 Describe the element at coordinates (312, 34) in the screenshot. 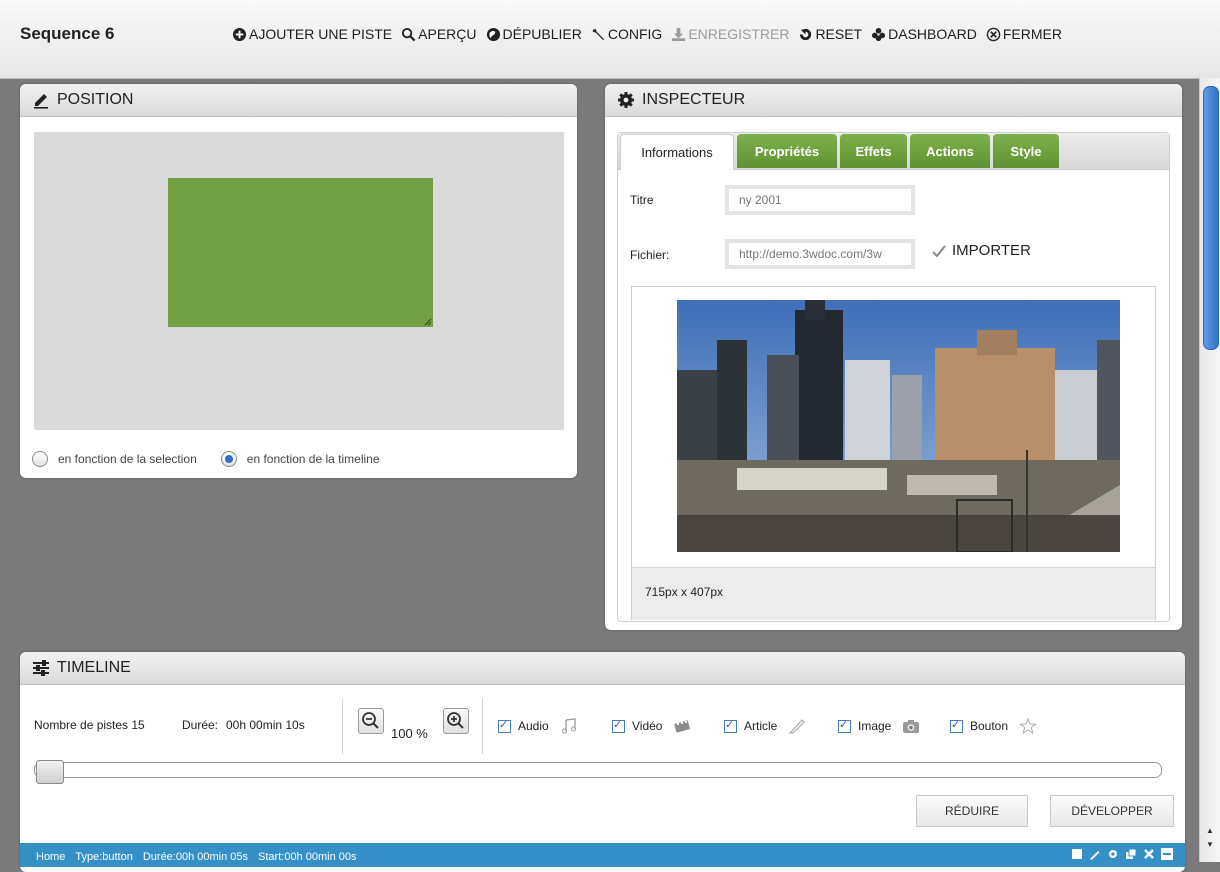

I see `add-track-button: AJOUTER UNE PISTE` at that location.